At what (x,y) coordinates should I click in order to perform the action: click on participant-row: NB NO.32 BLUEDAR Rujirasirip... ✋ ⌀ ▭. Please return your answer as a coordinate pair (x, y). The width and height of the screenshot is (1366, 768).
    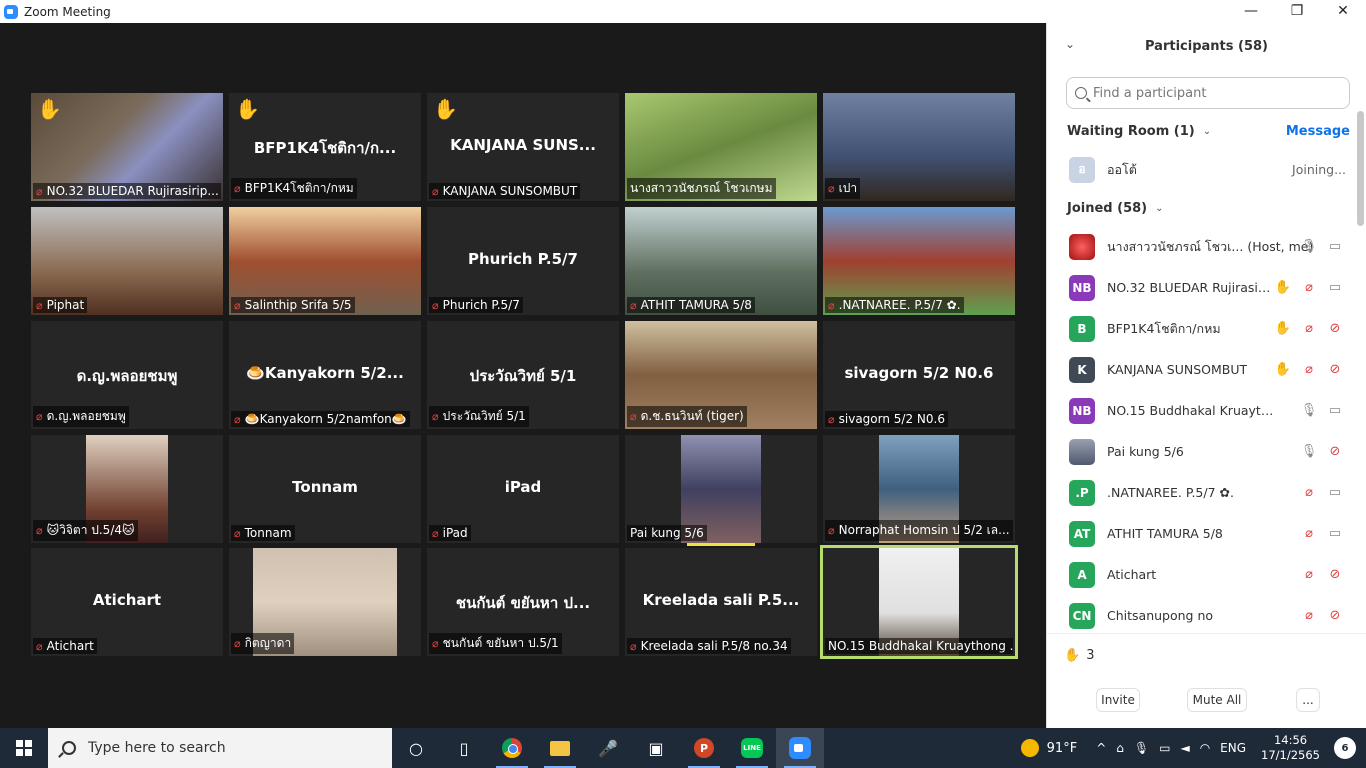
    Looking at the image, I should click on (1206, 287).